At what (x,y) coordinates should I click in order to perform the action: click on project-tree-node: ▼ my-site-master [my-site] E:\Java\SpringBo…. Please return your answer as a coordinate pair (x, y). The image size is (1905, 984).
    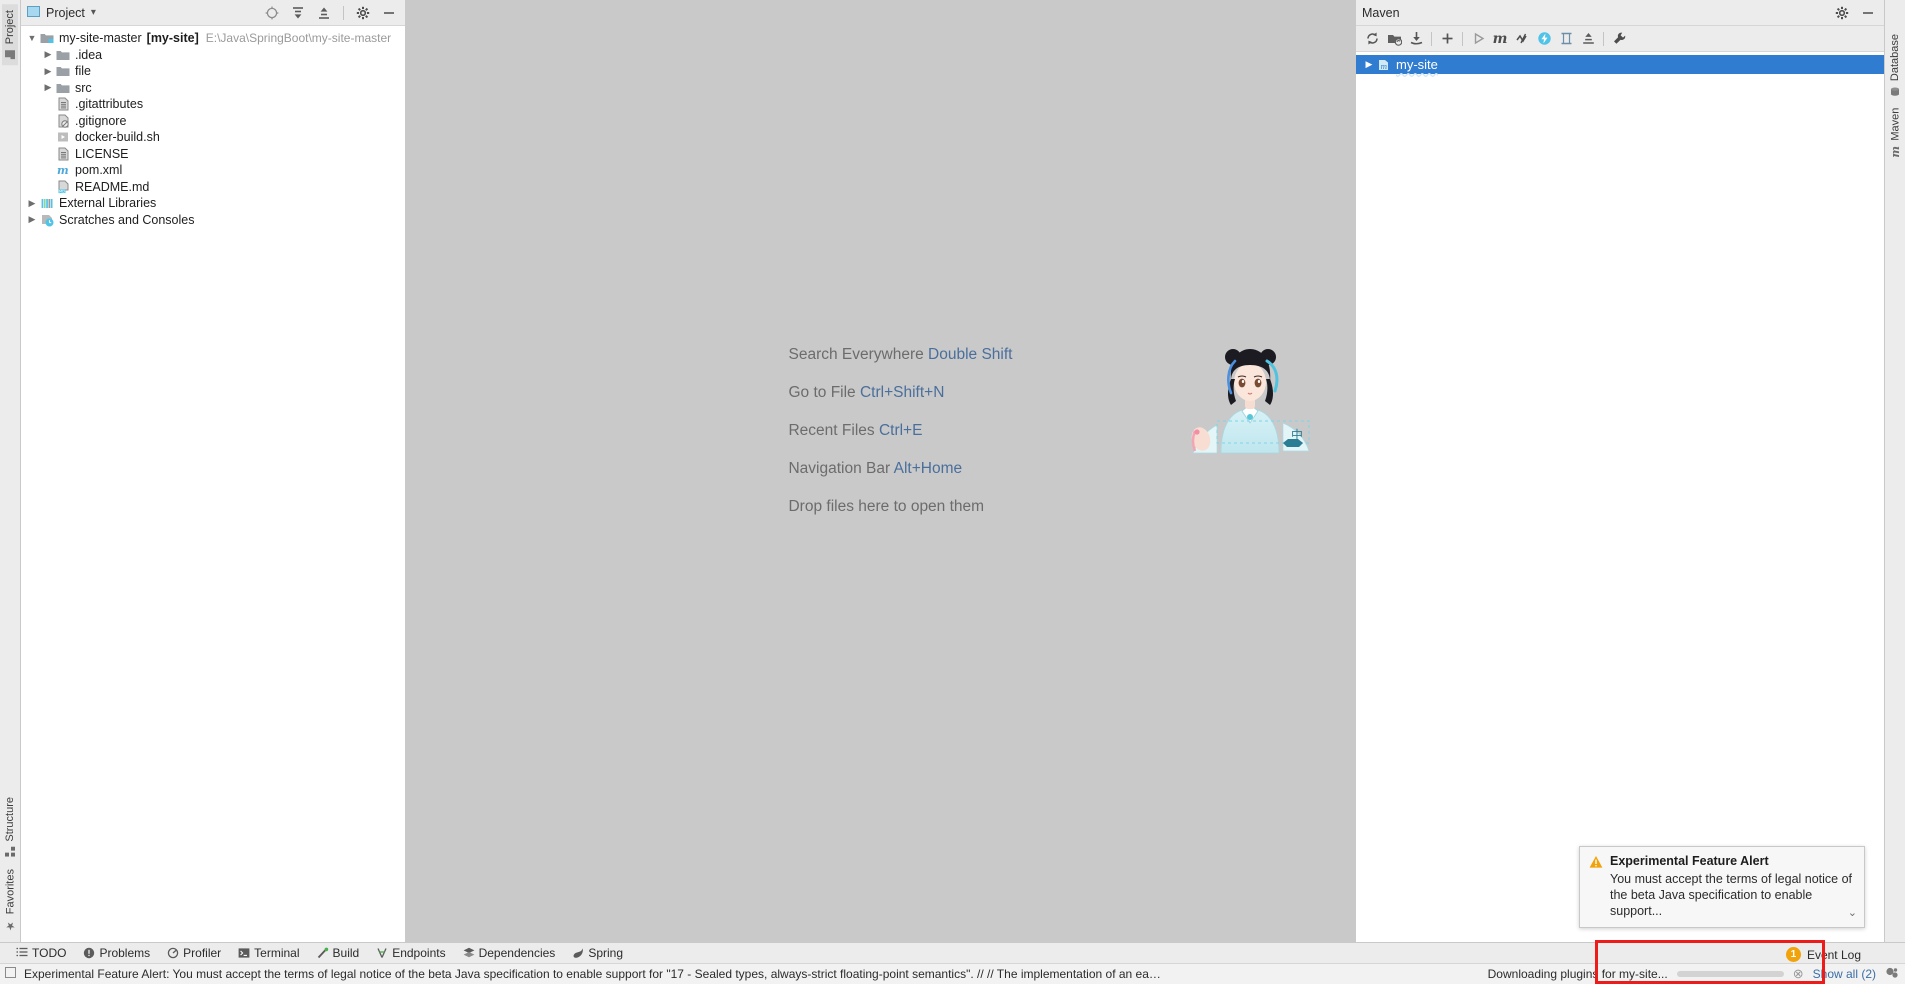
    Looking at the image, I should click on (213, 38).